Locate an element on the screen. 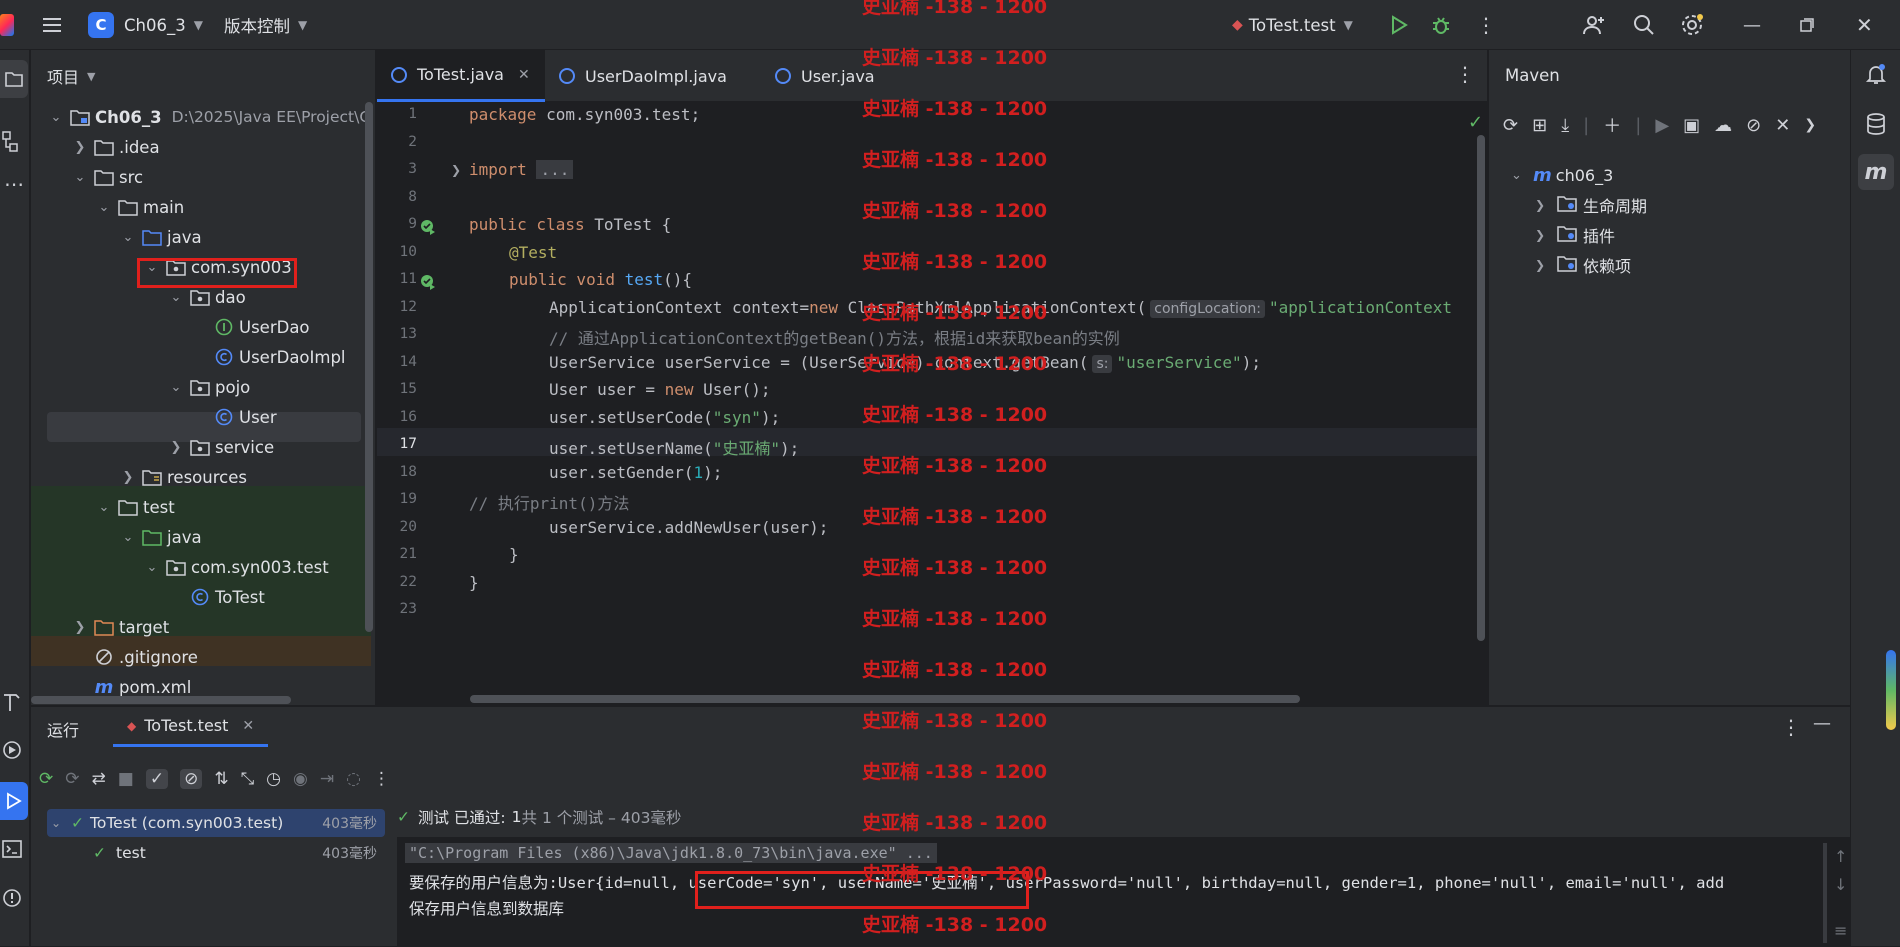 This screenshot has width=1900, height=947. main-menu-button is located at coordinates (52, 25).